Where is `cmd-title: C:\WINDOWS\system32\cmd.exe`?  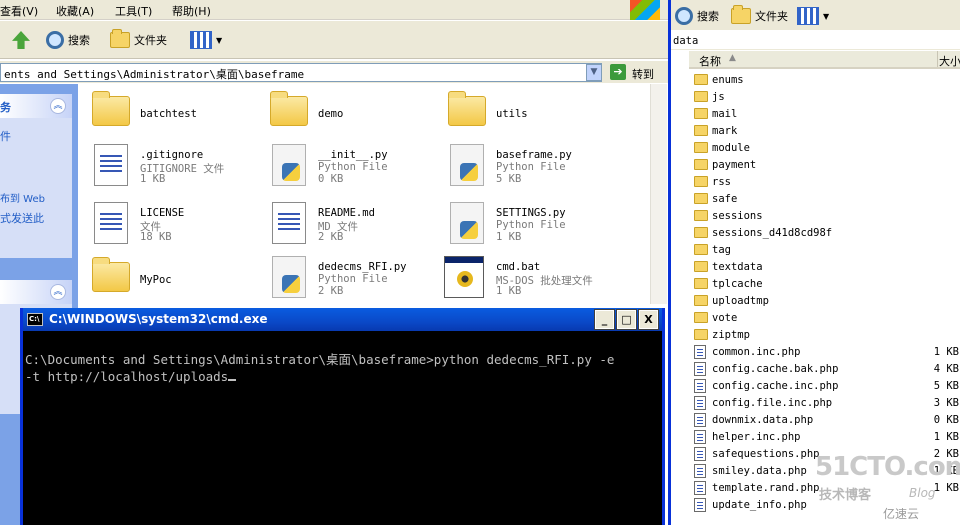
cmd-title: C:\WINDOWS\system32\cmd.exe is located at coordinates (158, 319).